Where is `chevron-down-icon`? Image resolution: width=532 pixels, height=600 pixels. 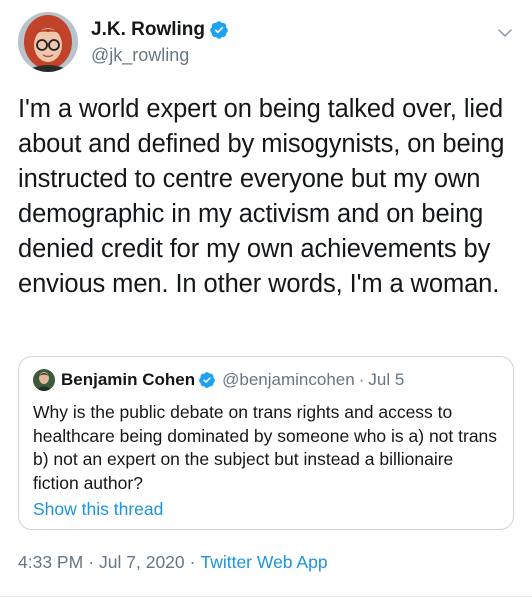 chevron-down-icon is located at coordinates (505, 33).